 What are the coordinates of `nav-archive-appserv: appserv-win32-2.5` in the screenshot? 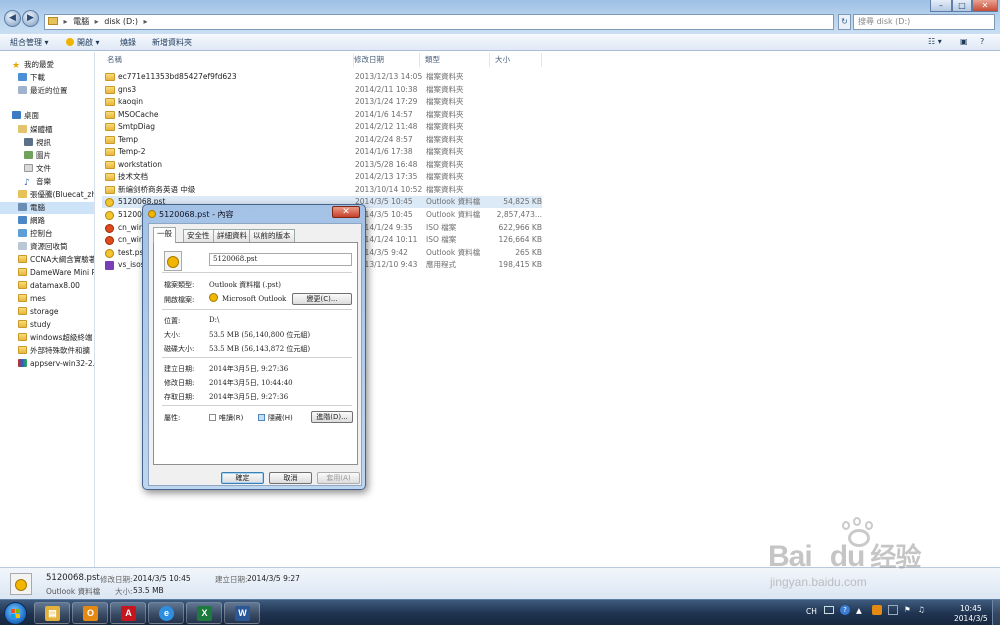 It's located at (56, 364).